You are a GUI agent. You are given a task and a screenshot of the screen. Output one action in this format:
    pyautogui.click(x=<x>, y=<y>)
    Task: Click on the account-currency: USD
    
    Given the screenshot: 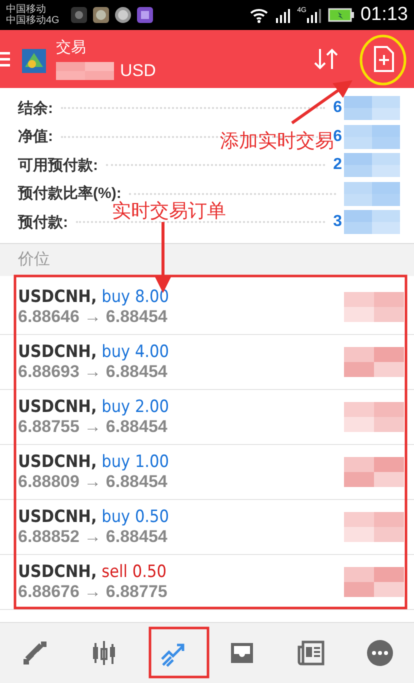 What is the action you would take?
    pyautogui.click(x=138, y=70)
    